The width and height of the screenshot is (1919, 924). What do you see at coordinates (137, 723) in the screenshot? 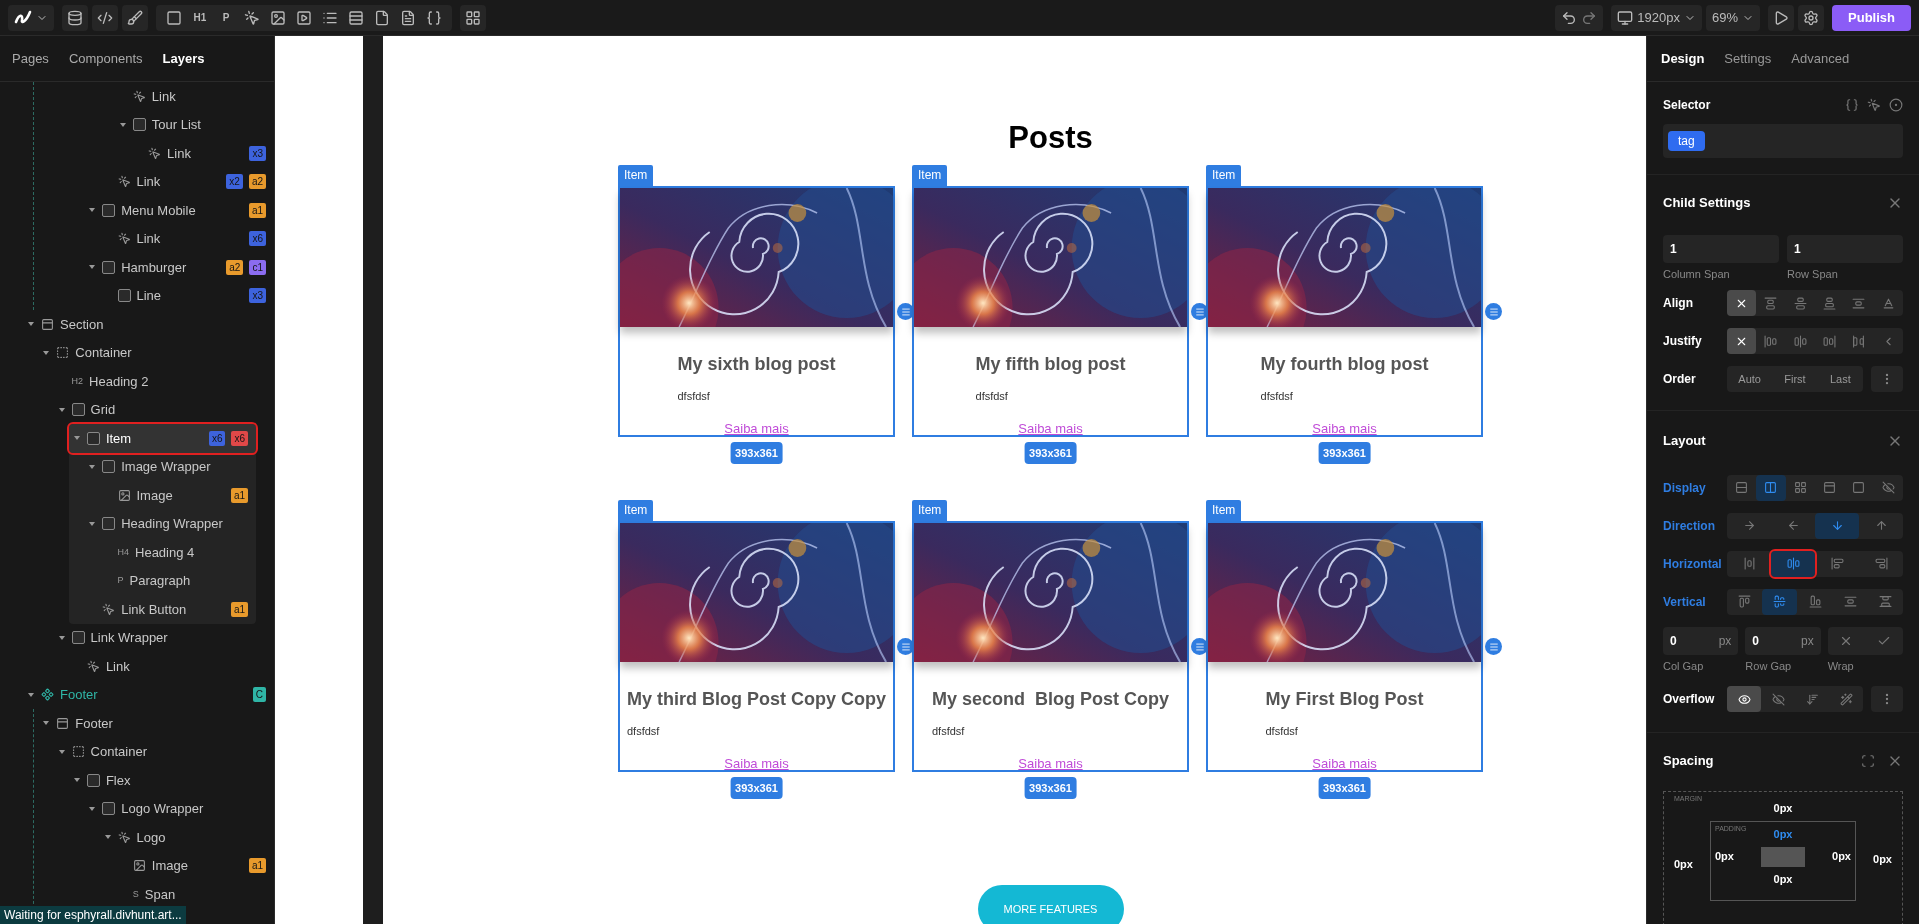
I see `layer-row: Footer` at bounding box center [137, 723].